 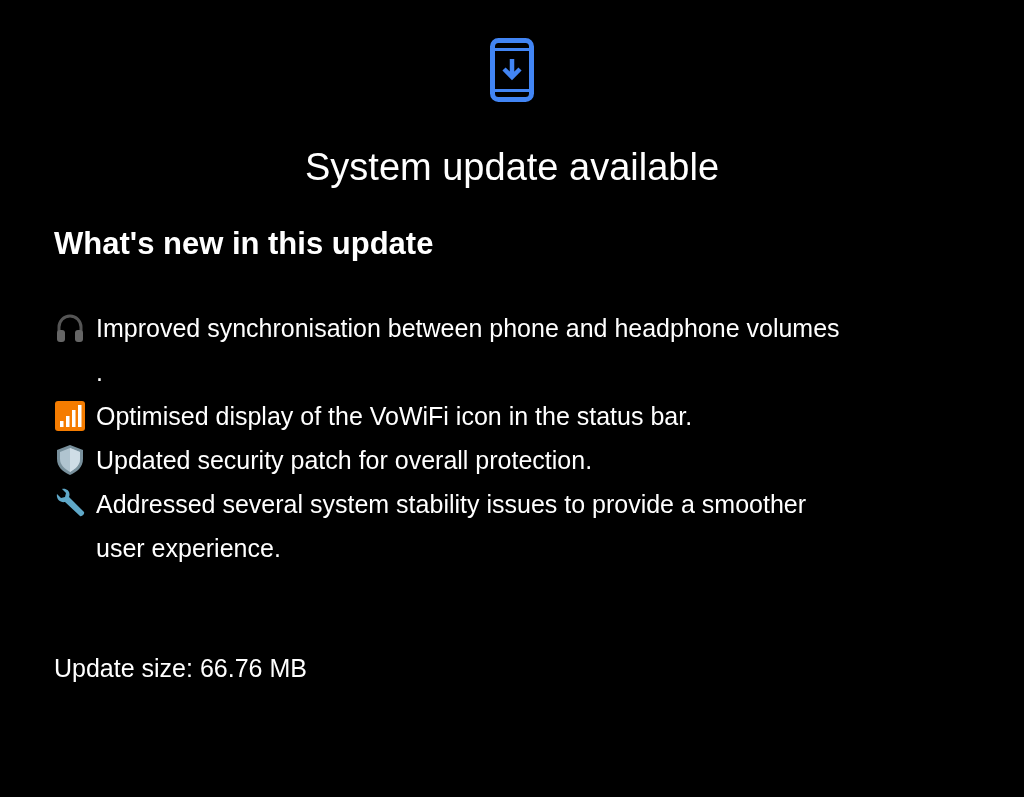 I want to click on signal-bars-icon, so click(x=70, y=416).